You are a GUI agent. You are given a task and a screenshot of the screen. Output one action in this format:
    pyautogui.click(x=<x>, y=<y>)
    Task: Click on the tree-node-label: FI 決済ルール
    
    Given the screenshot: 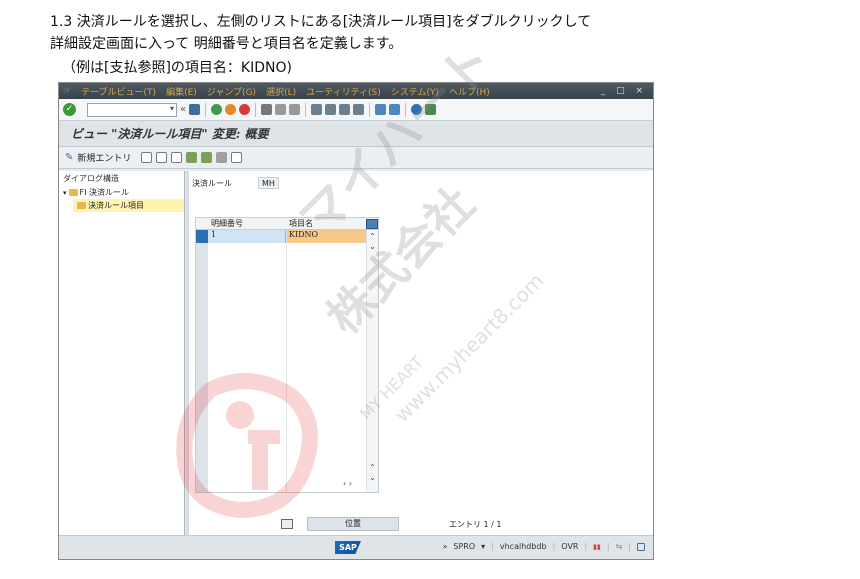 What is the action you would take?
    pyautogui.click(x=104, y=192)
    